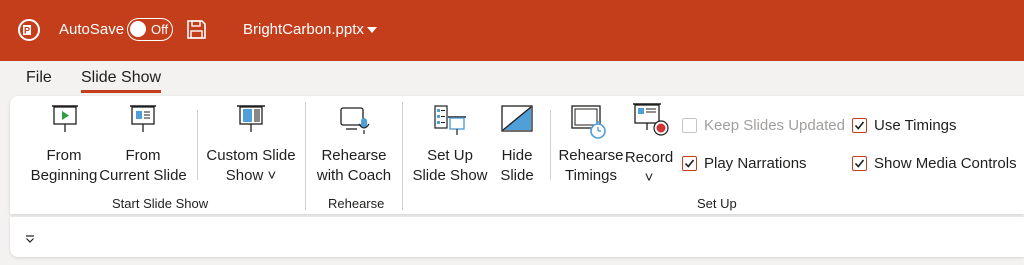 The width and height of the screenshot is (1024, 265). What do you see at coordinates (372, 30) in the screenshot?
I see `chevron-down-icon` at bounding box center [372, 30].